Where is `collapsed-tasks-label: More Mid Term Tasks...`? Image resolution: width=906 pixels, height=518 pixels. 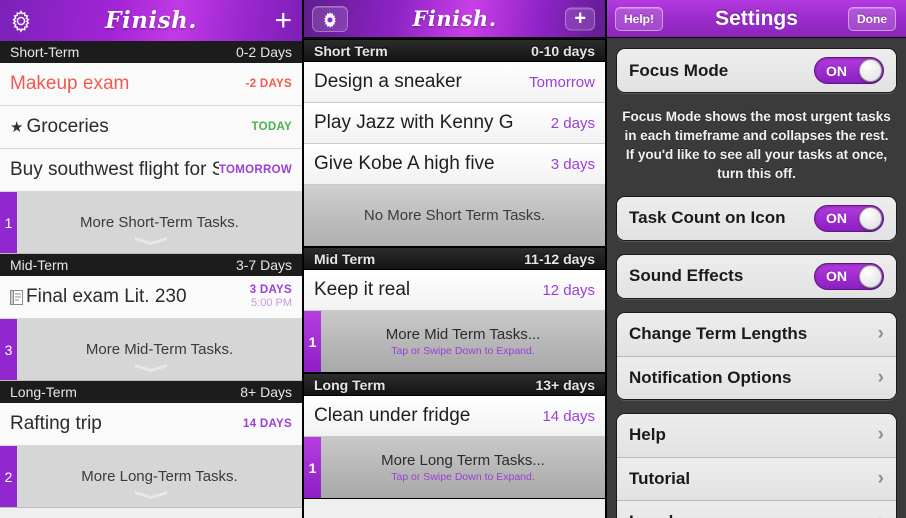
collapsed-tasks-label: More Mid Term Tasks... is located at coordinates (463, 334).